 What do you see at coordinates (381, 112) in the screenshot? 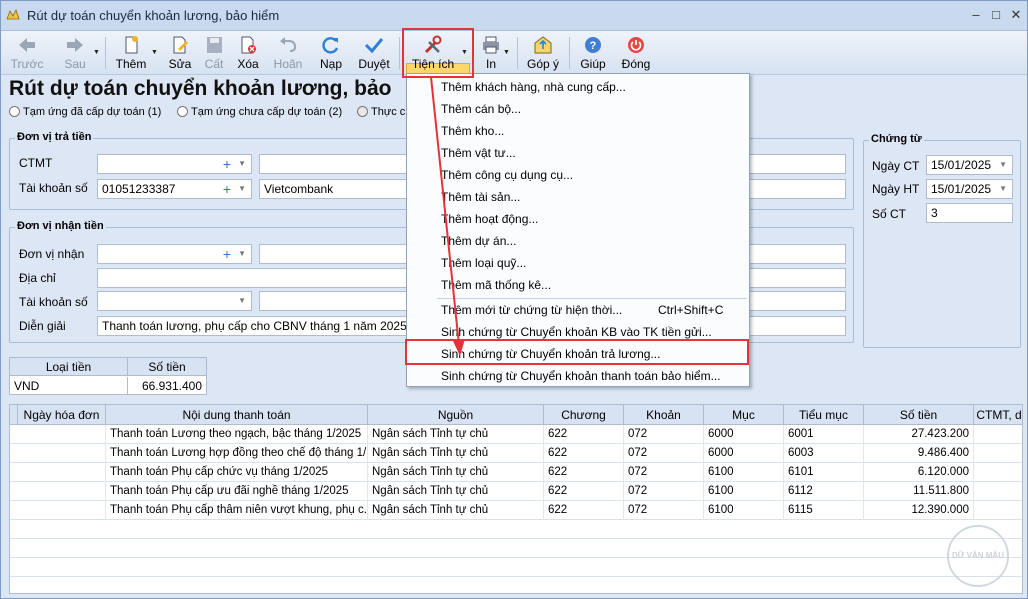
I see `option-actual: Thực c` at bounding box center [381, 112].